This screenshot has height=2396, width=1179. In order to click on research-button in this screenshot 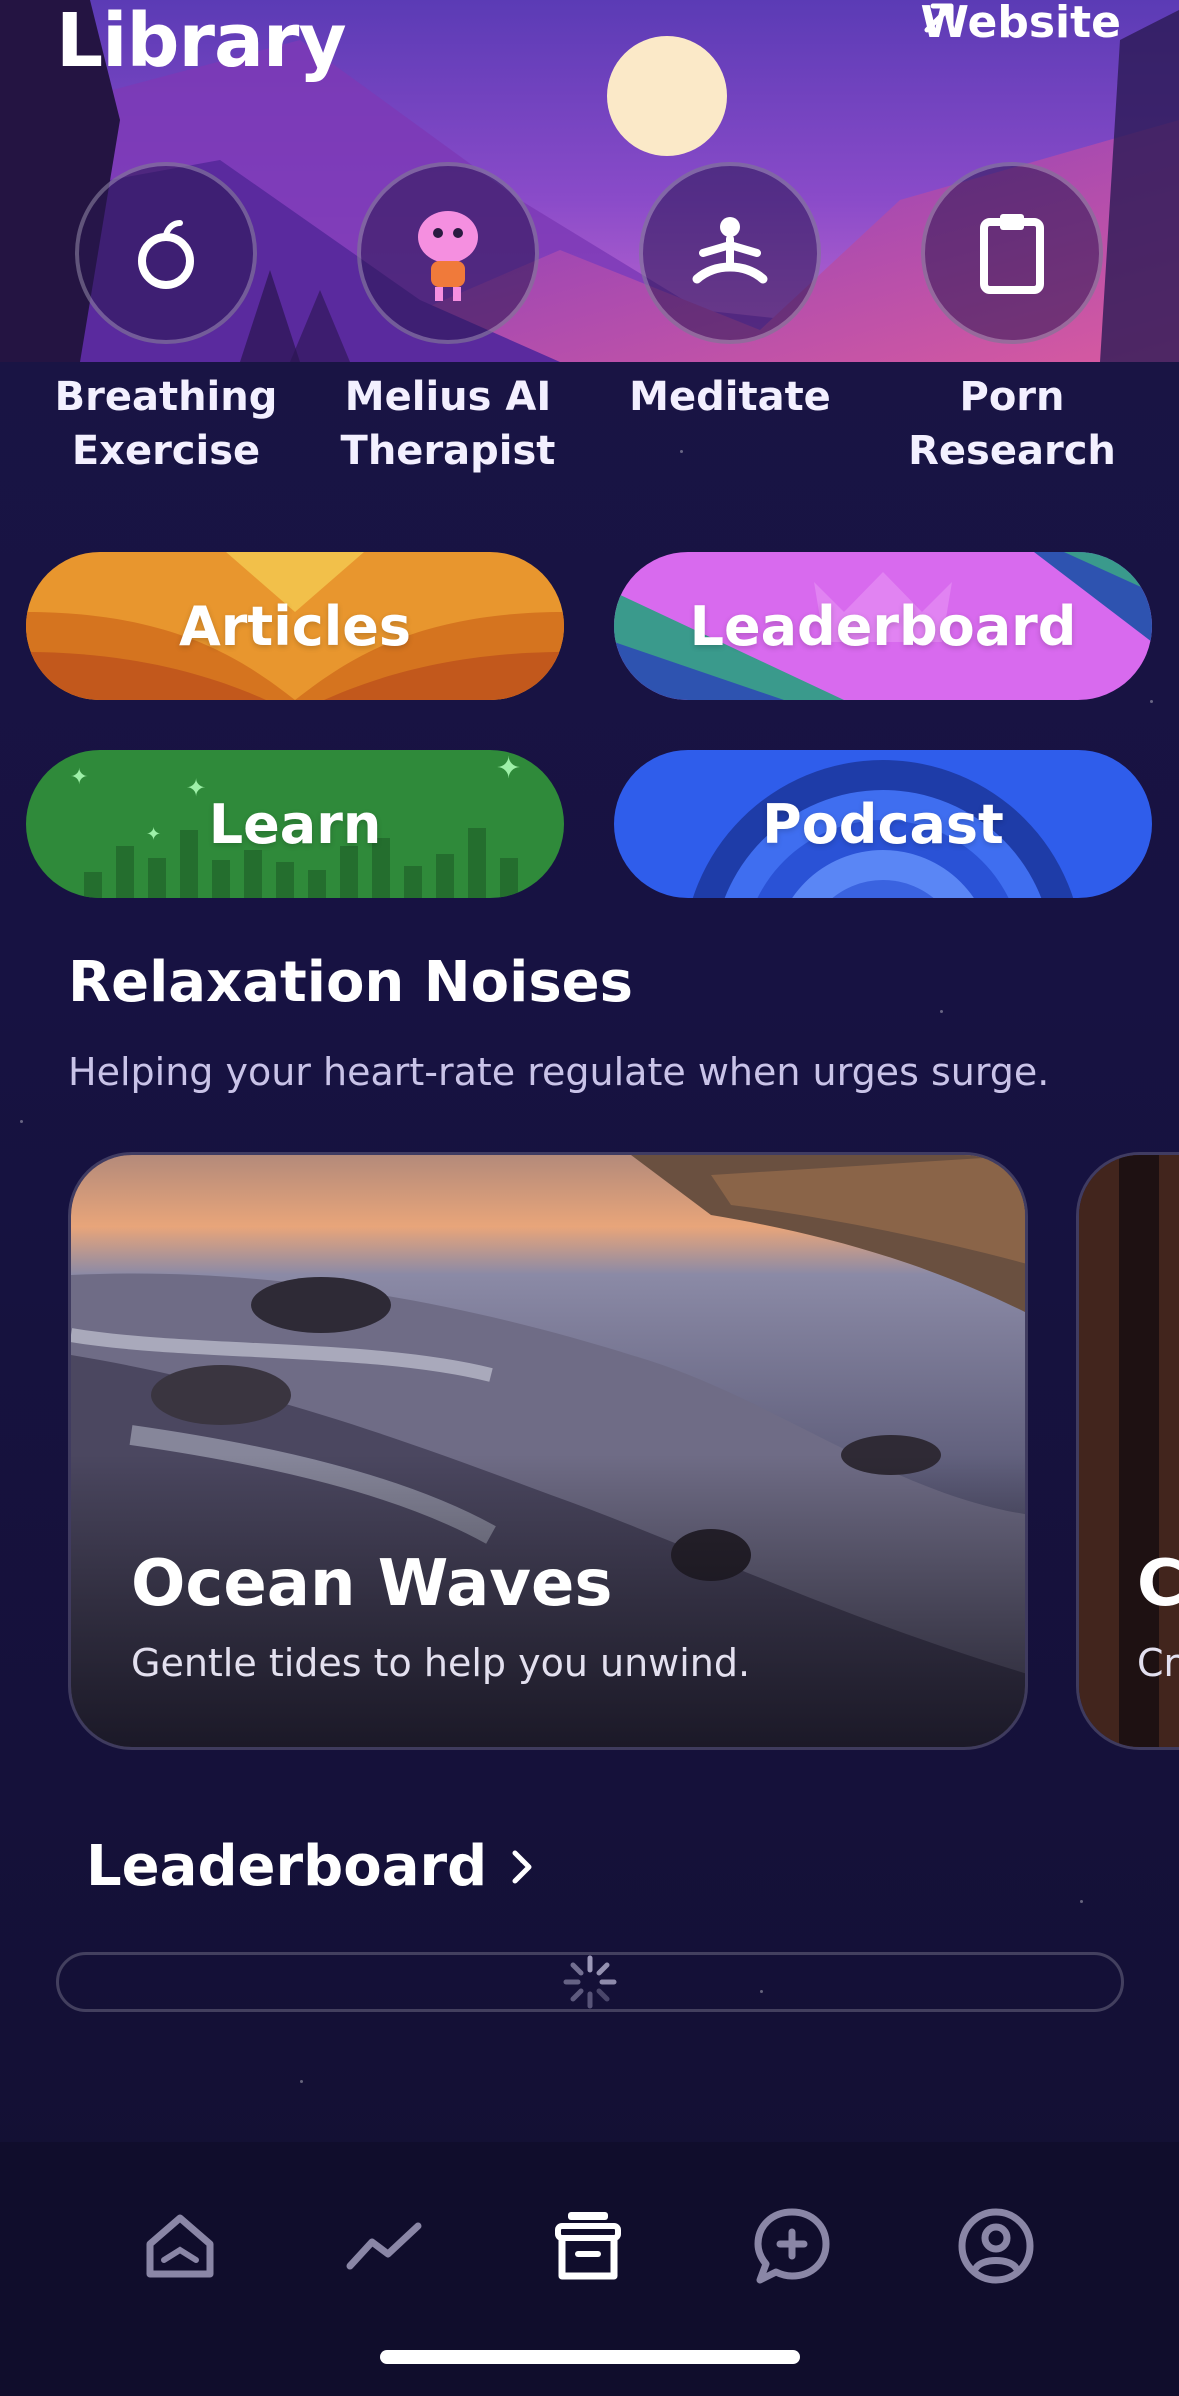, I will do `click(1012, 253)`.